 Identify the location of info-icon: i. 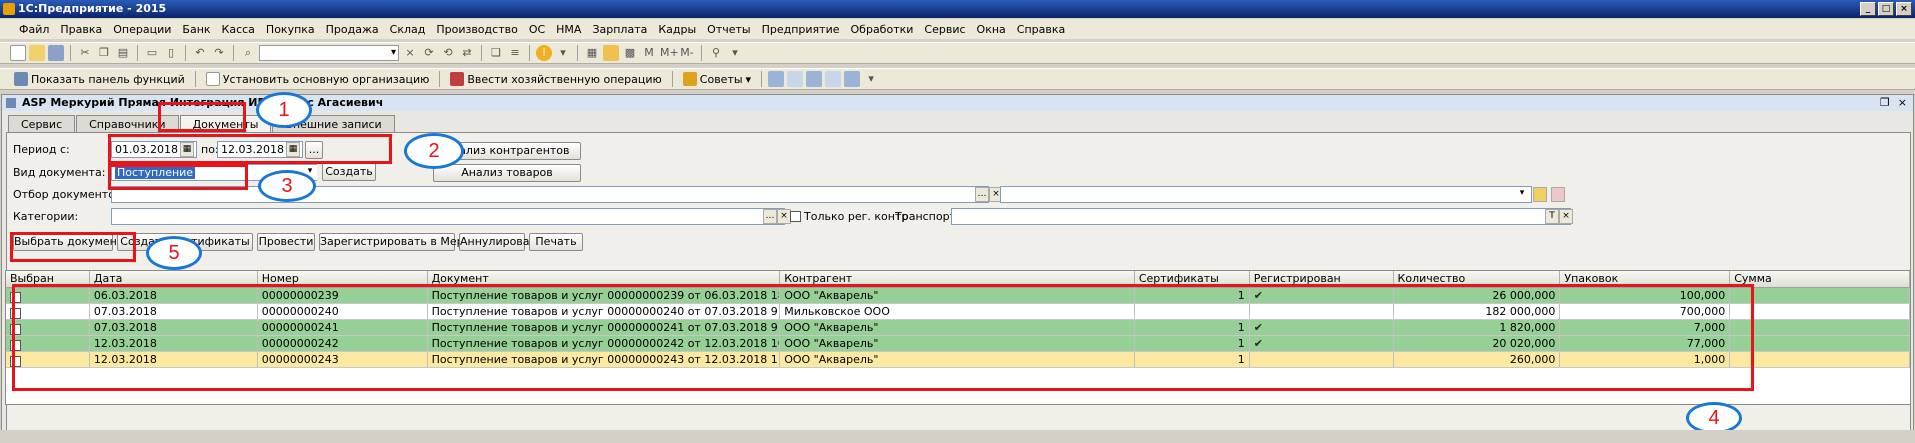
(544, 53).